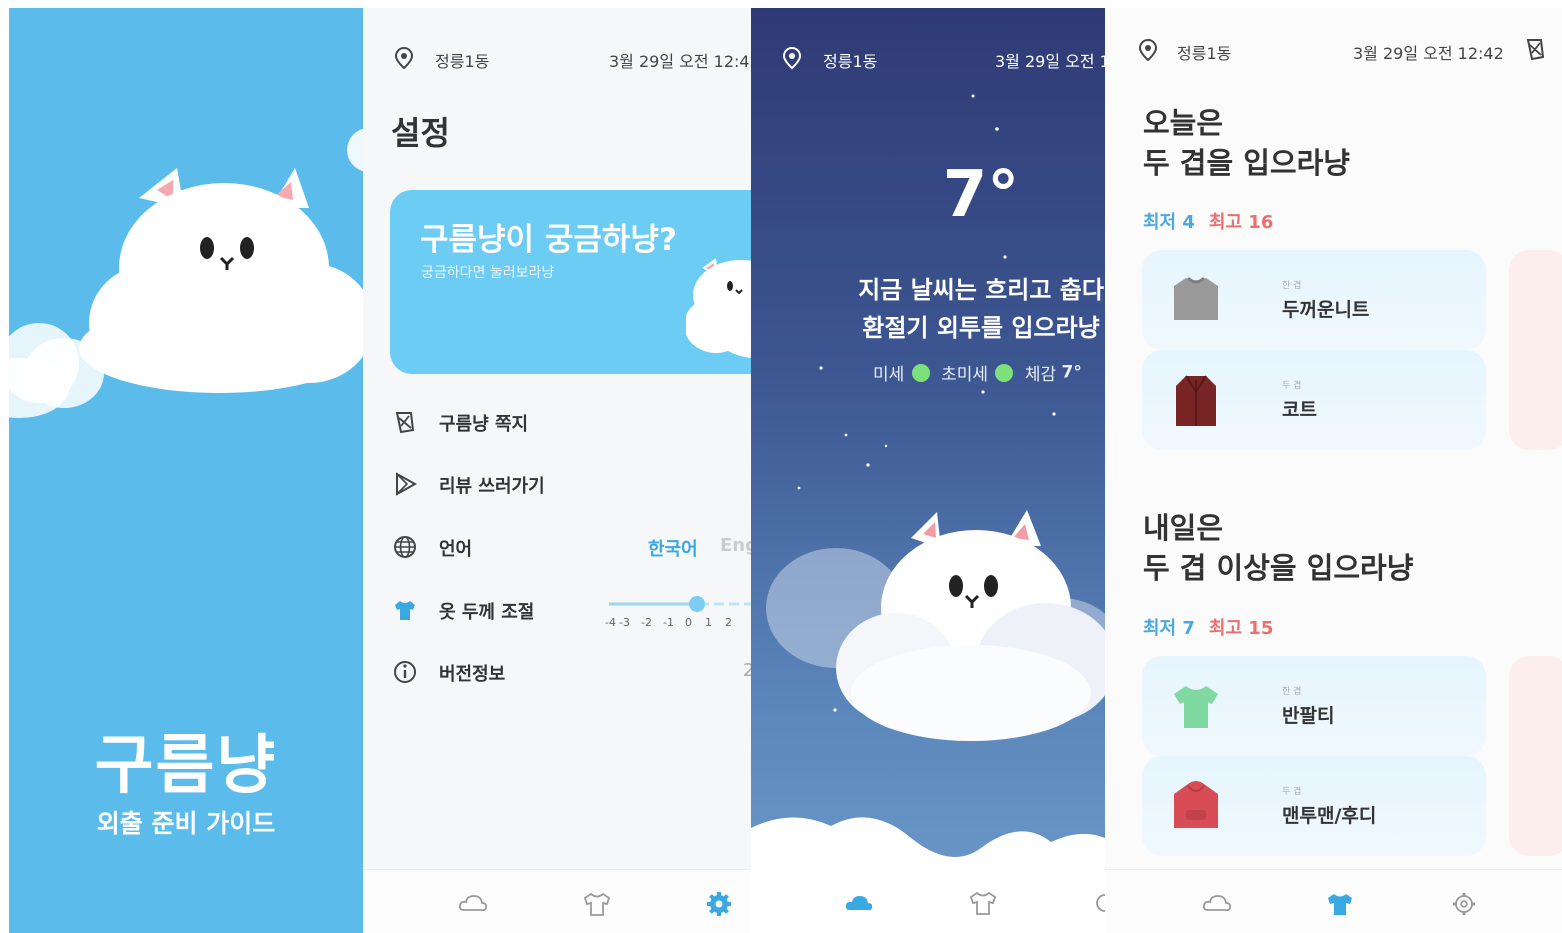 The image size is (1562, 933). What do you see at coordinates (697, 604) in the screenshot?
I see `slider-thumb` at bounding box center [697, 604].